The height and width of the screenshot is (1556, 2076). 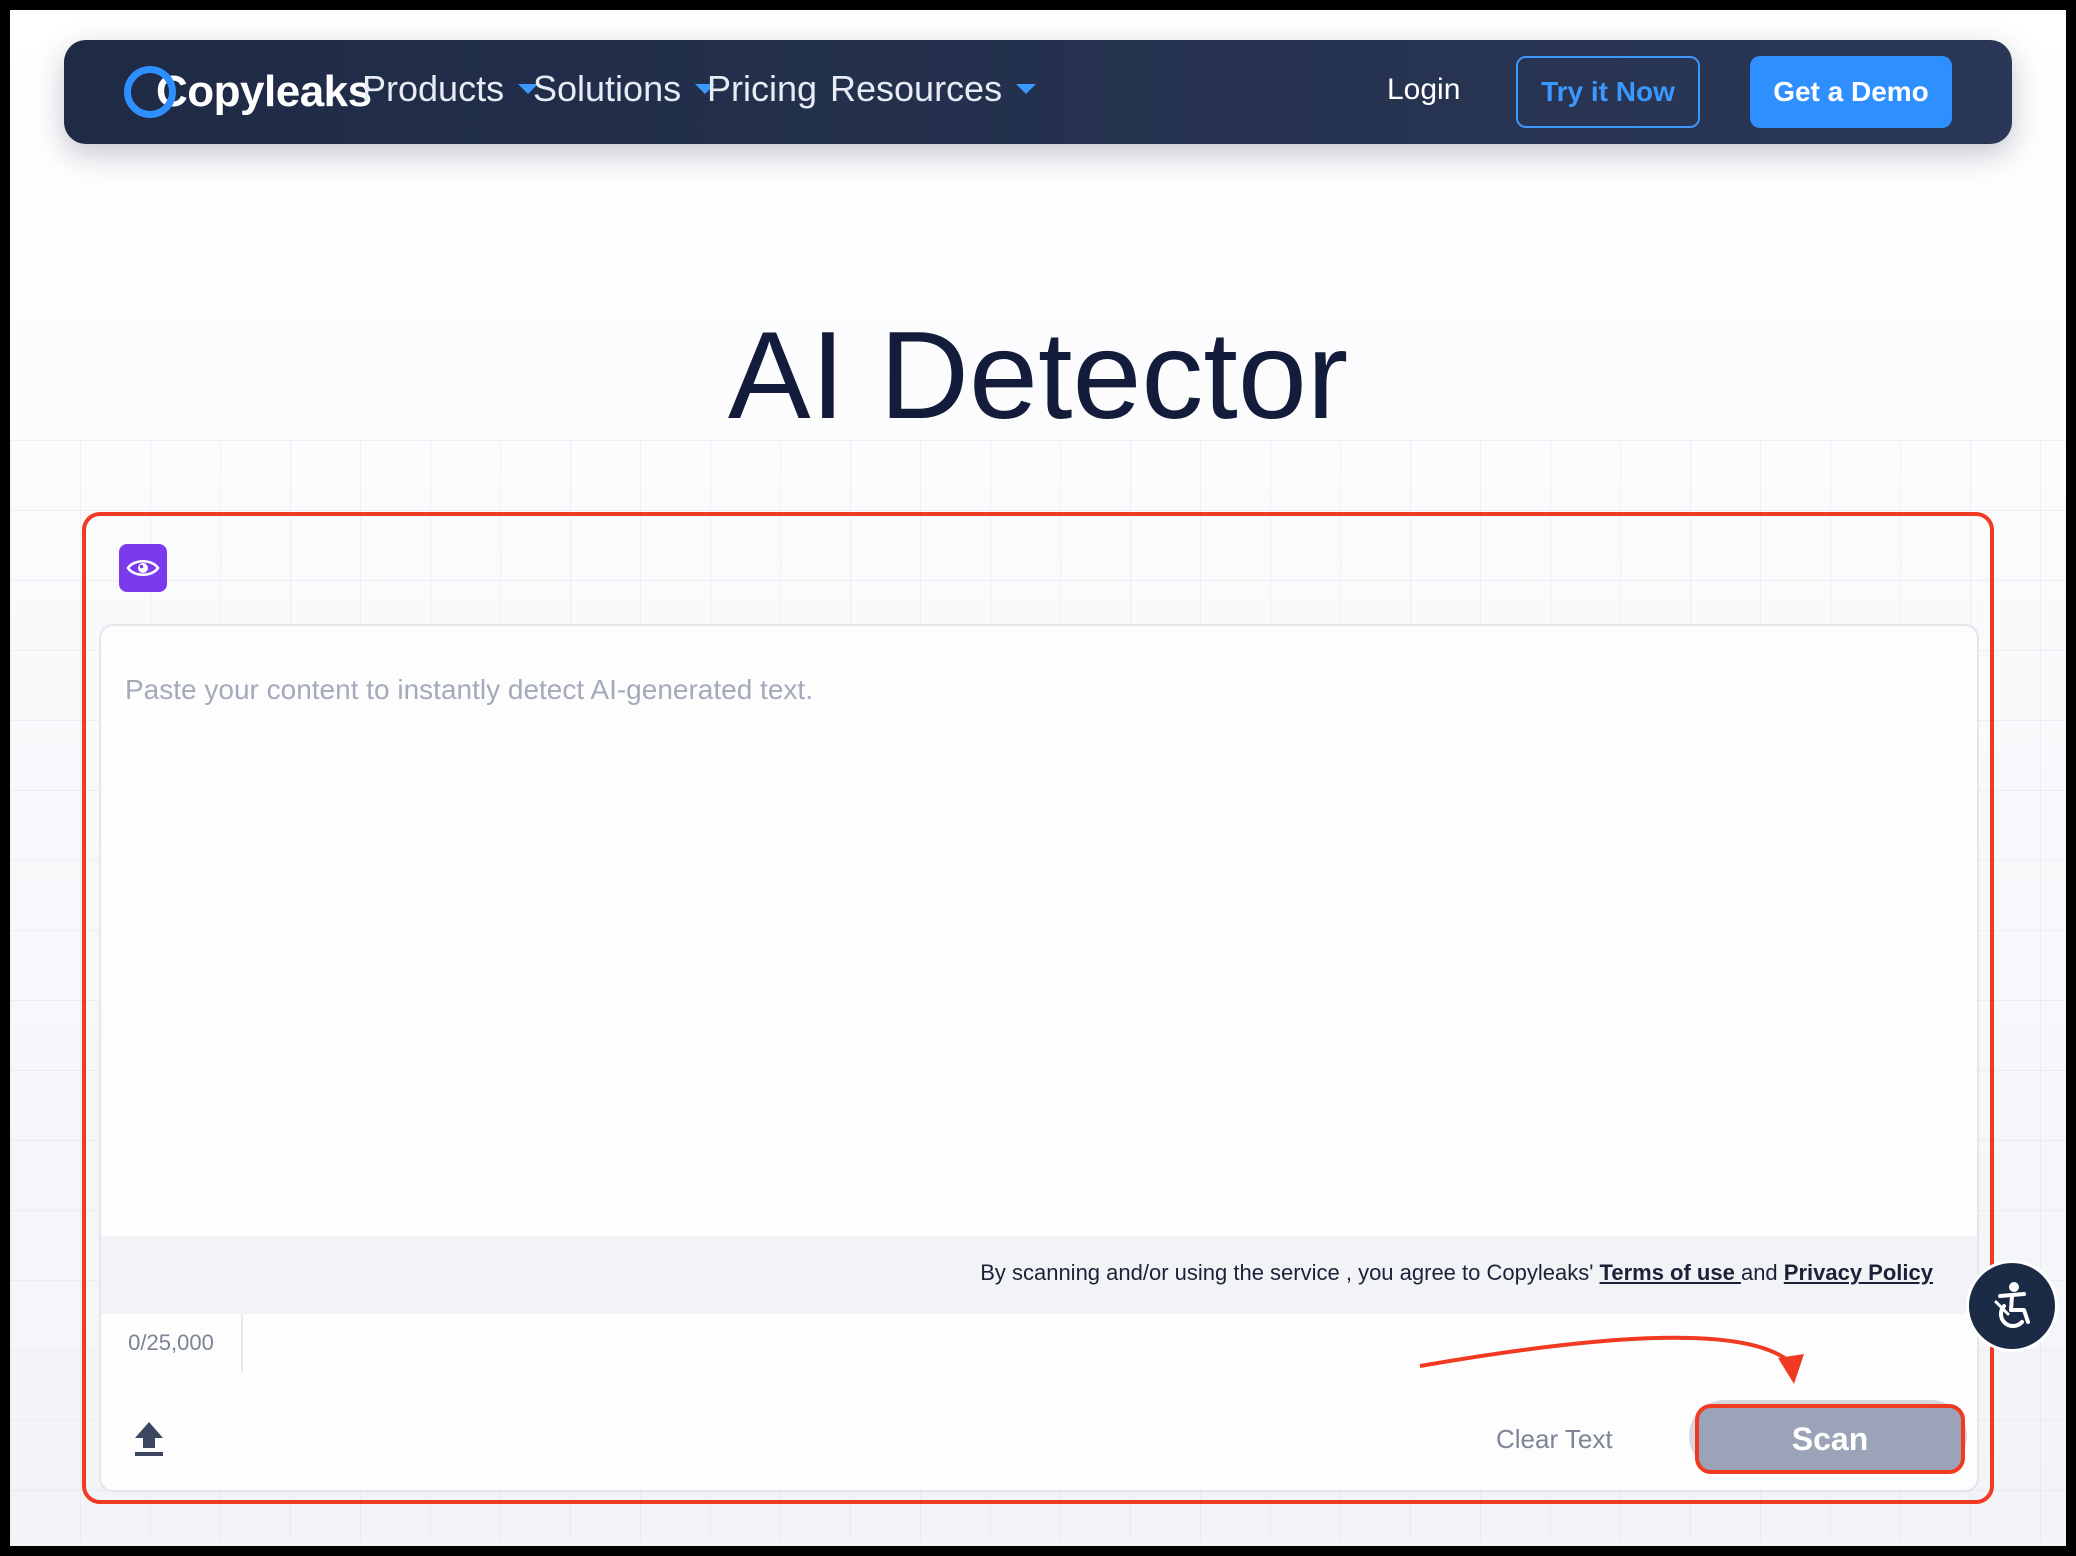 I want to click on nav-item-pricing: Pricing, so click(x=762, y=89).